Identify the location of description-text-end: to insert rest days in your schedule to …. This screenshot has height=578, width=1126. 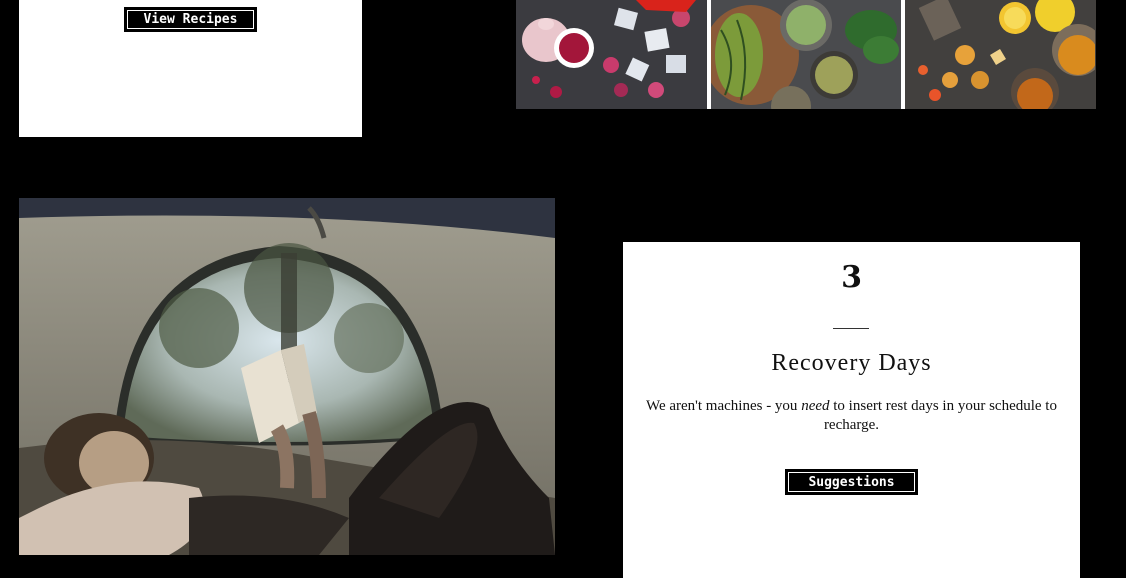
(940, 415).